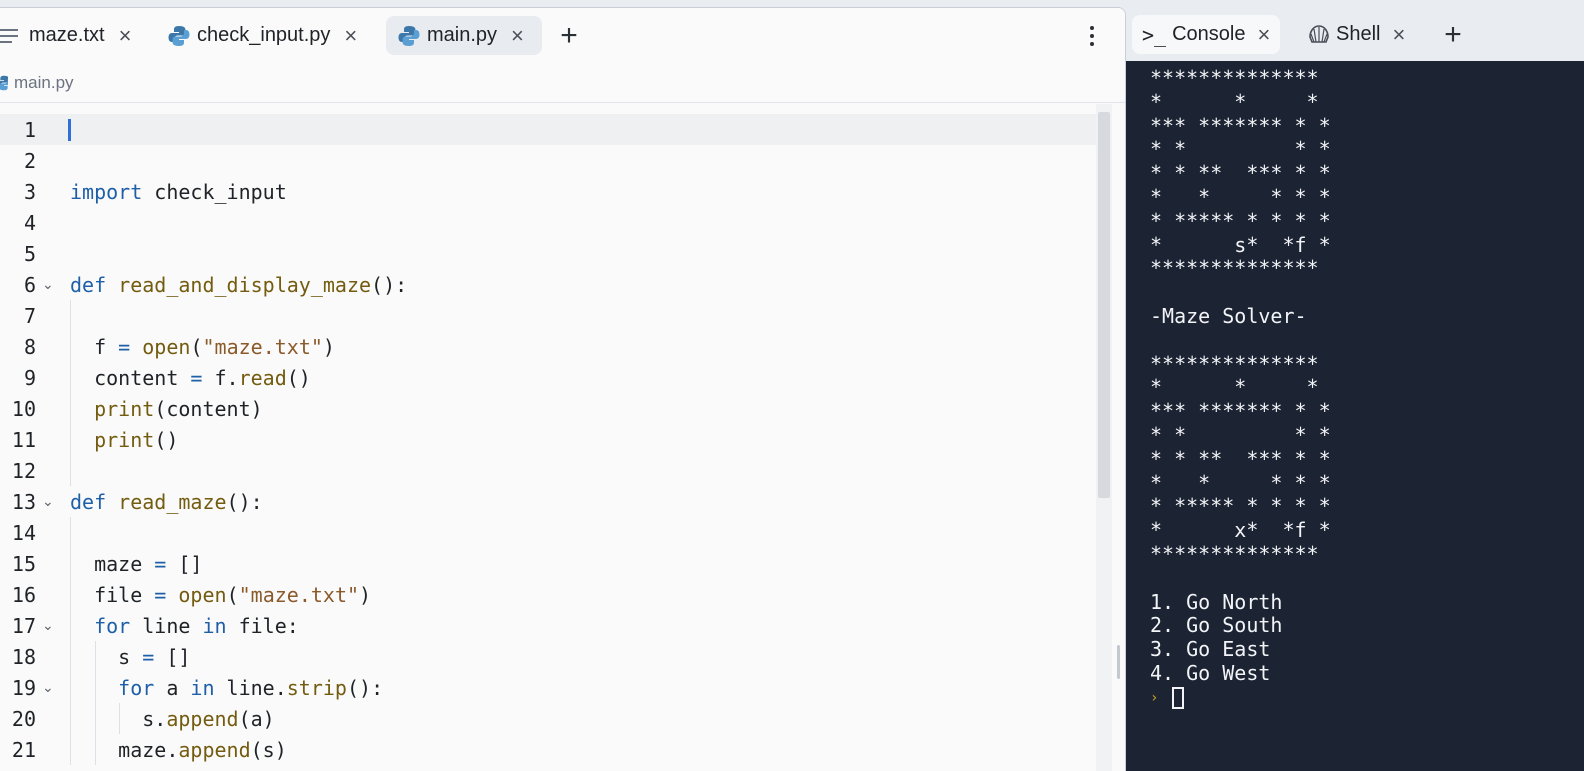 The height and width of the screenshot is (771, 1584). What do you see at coordinates (29, 191) in the screenshot?
I see `line-number: 3` at bounding box center [29, 191].